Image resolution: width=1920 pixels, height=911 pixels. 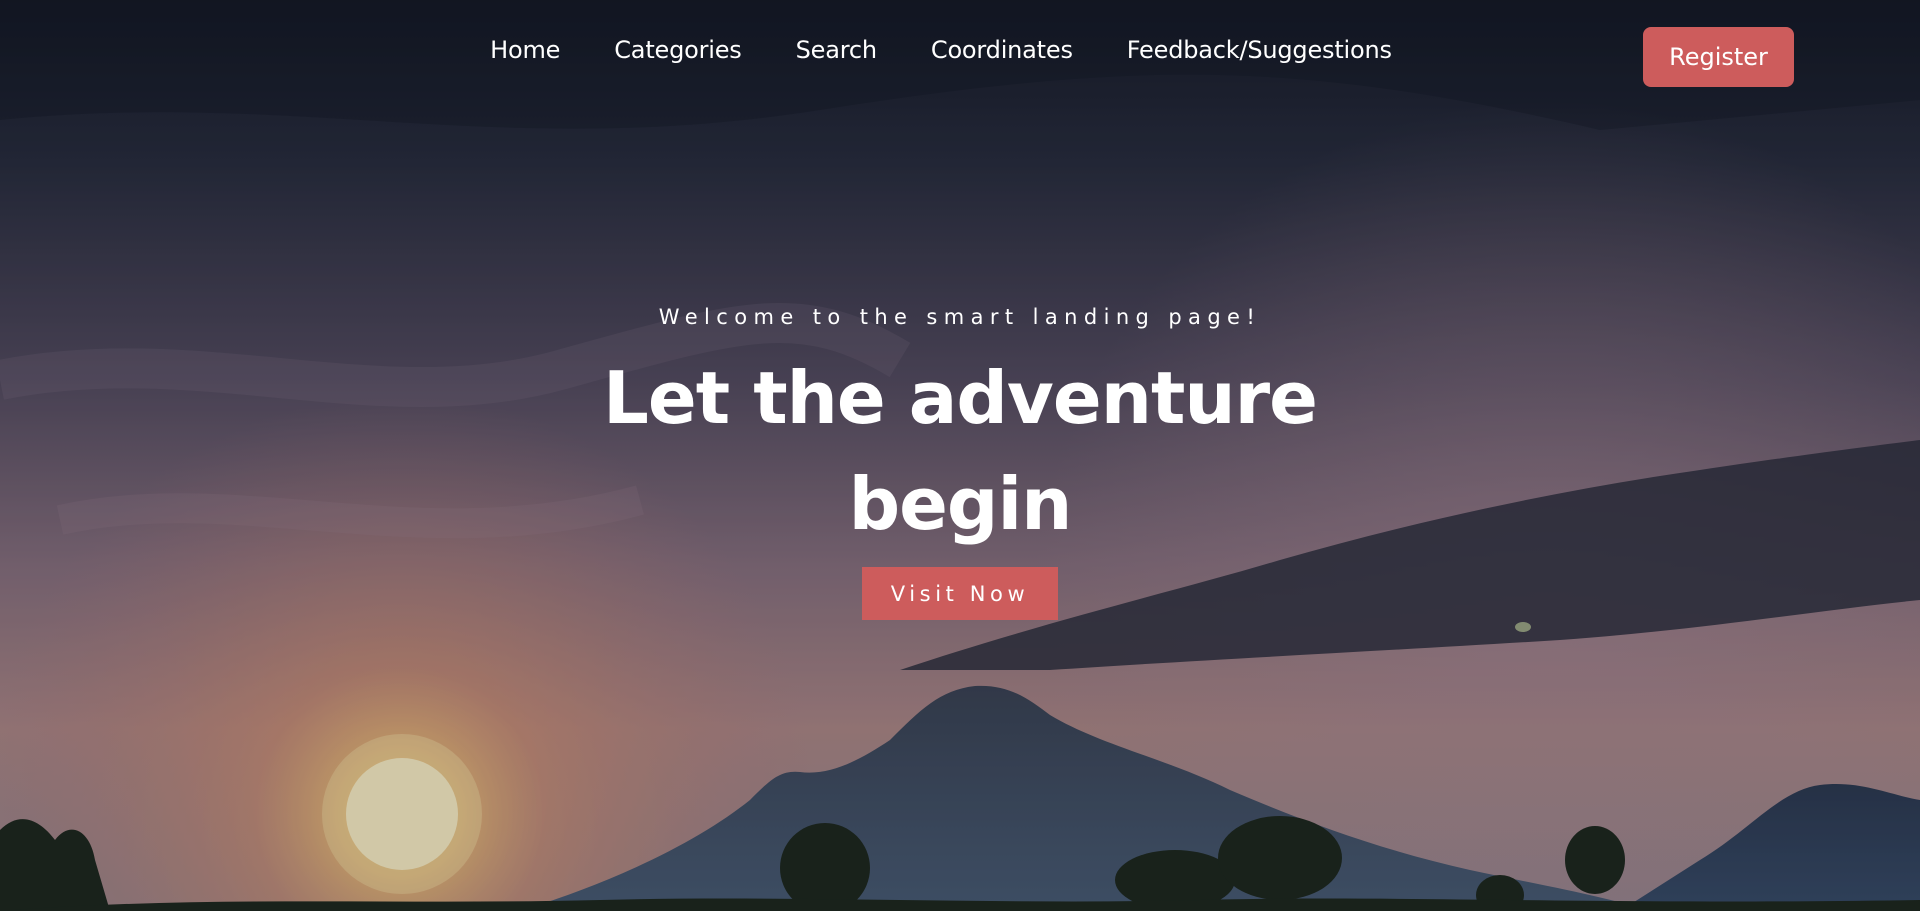 What do you see at coordinates (960, 593) in the screenshot?
I see `visit-now-button: Visit Now` at bounding box center [960, 593].